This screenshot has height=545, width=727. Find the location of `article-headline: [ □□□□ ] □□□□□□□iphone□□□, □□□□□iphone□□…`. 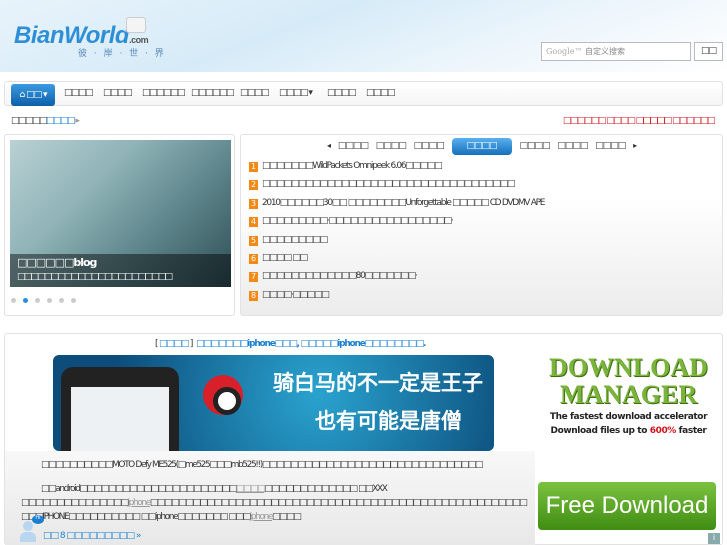

article-headline: [ □□□□ ] □□□□□□□iphone□□□, □□□□□iphone□□… is located at coordinates (290, 344).